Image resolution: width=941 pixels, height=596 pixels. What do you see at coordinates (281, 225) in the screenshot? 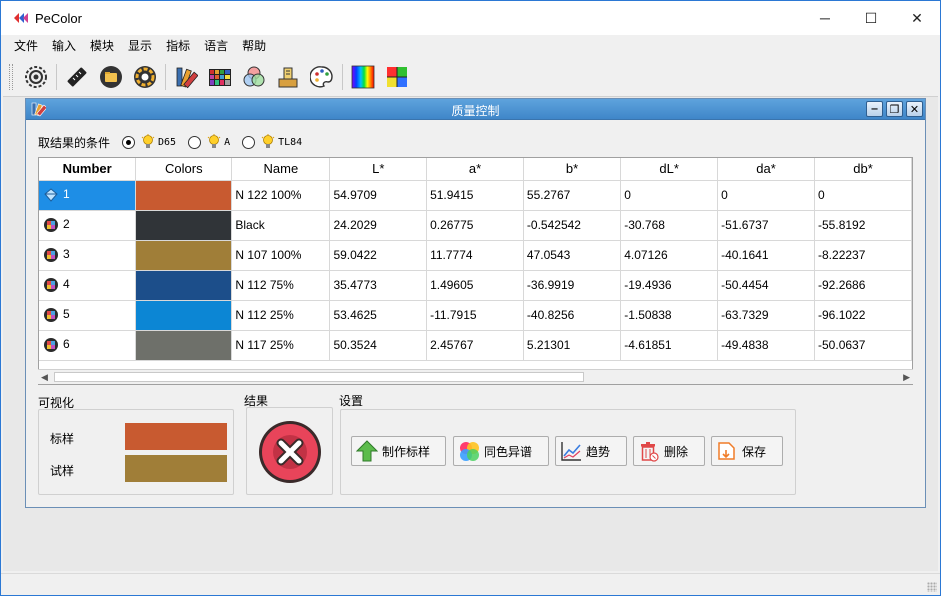
I see `cell-name: Black` at bounding box center [281, 225].